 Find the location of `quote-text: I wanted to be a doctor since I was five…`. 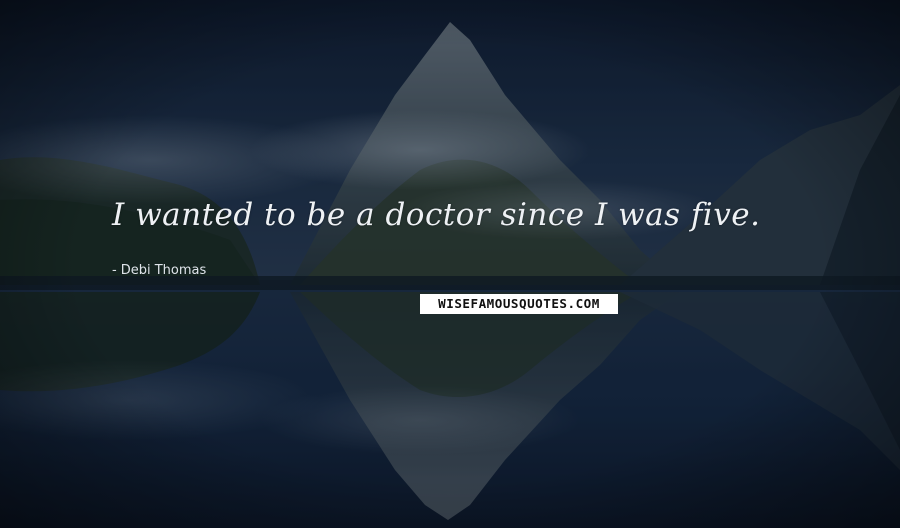

quote-text: I wanted to be a doctor since I was five… is located at coordinates (436, 215).